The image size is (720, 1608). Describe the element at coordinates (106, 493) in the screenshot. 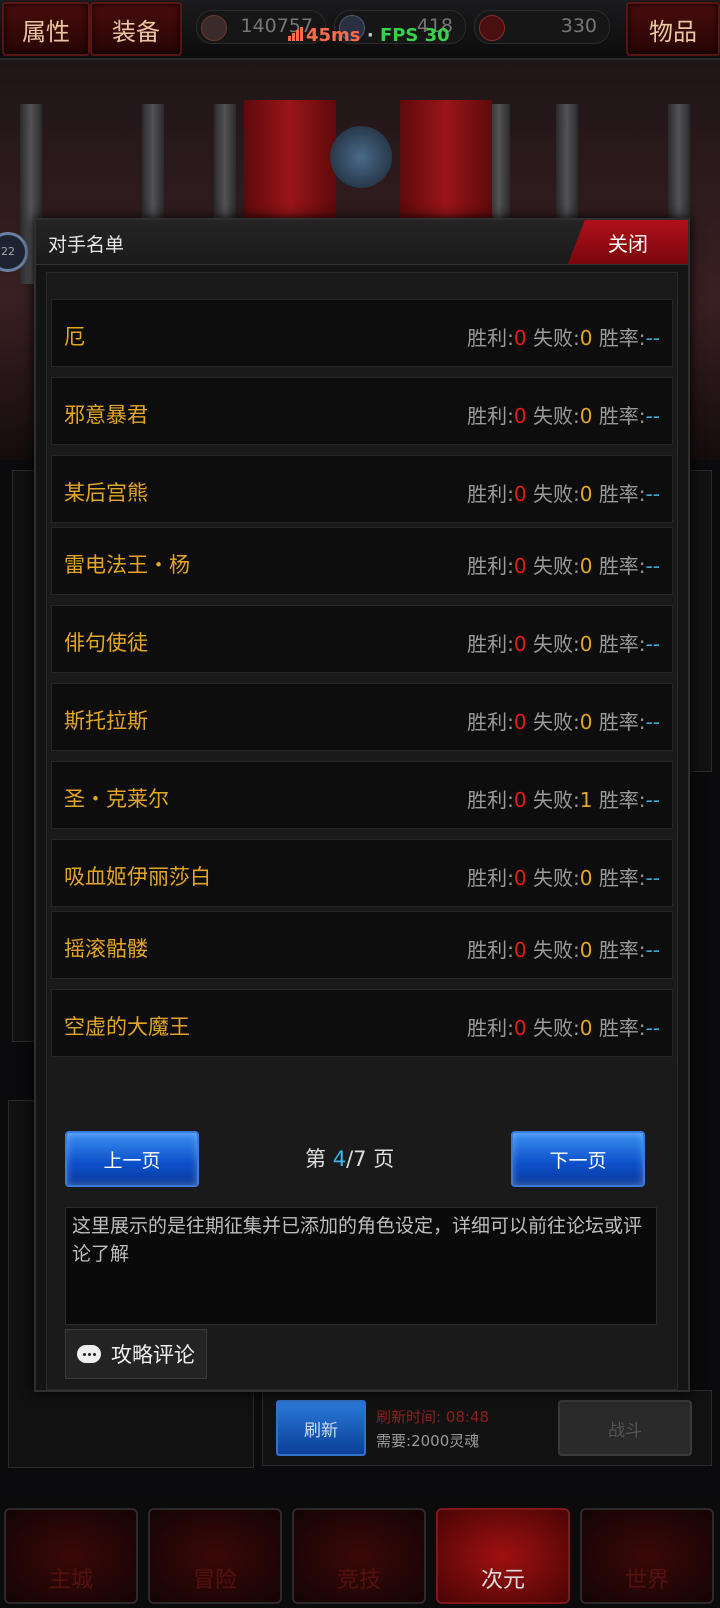

I see `opponent-name: 某后宫熊` at that location.